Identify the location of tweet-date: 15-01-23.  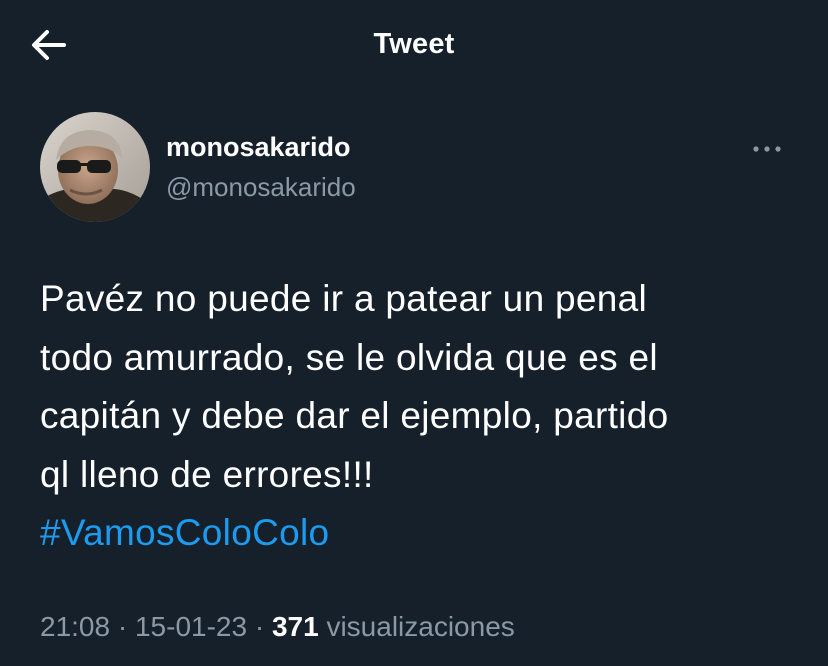
(191, 626).